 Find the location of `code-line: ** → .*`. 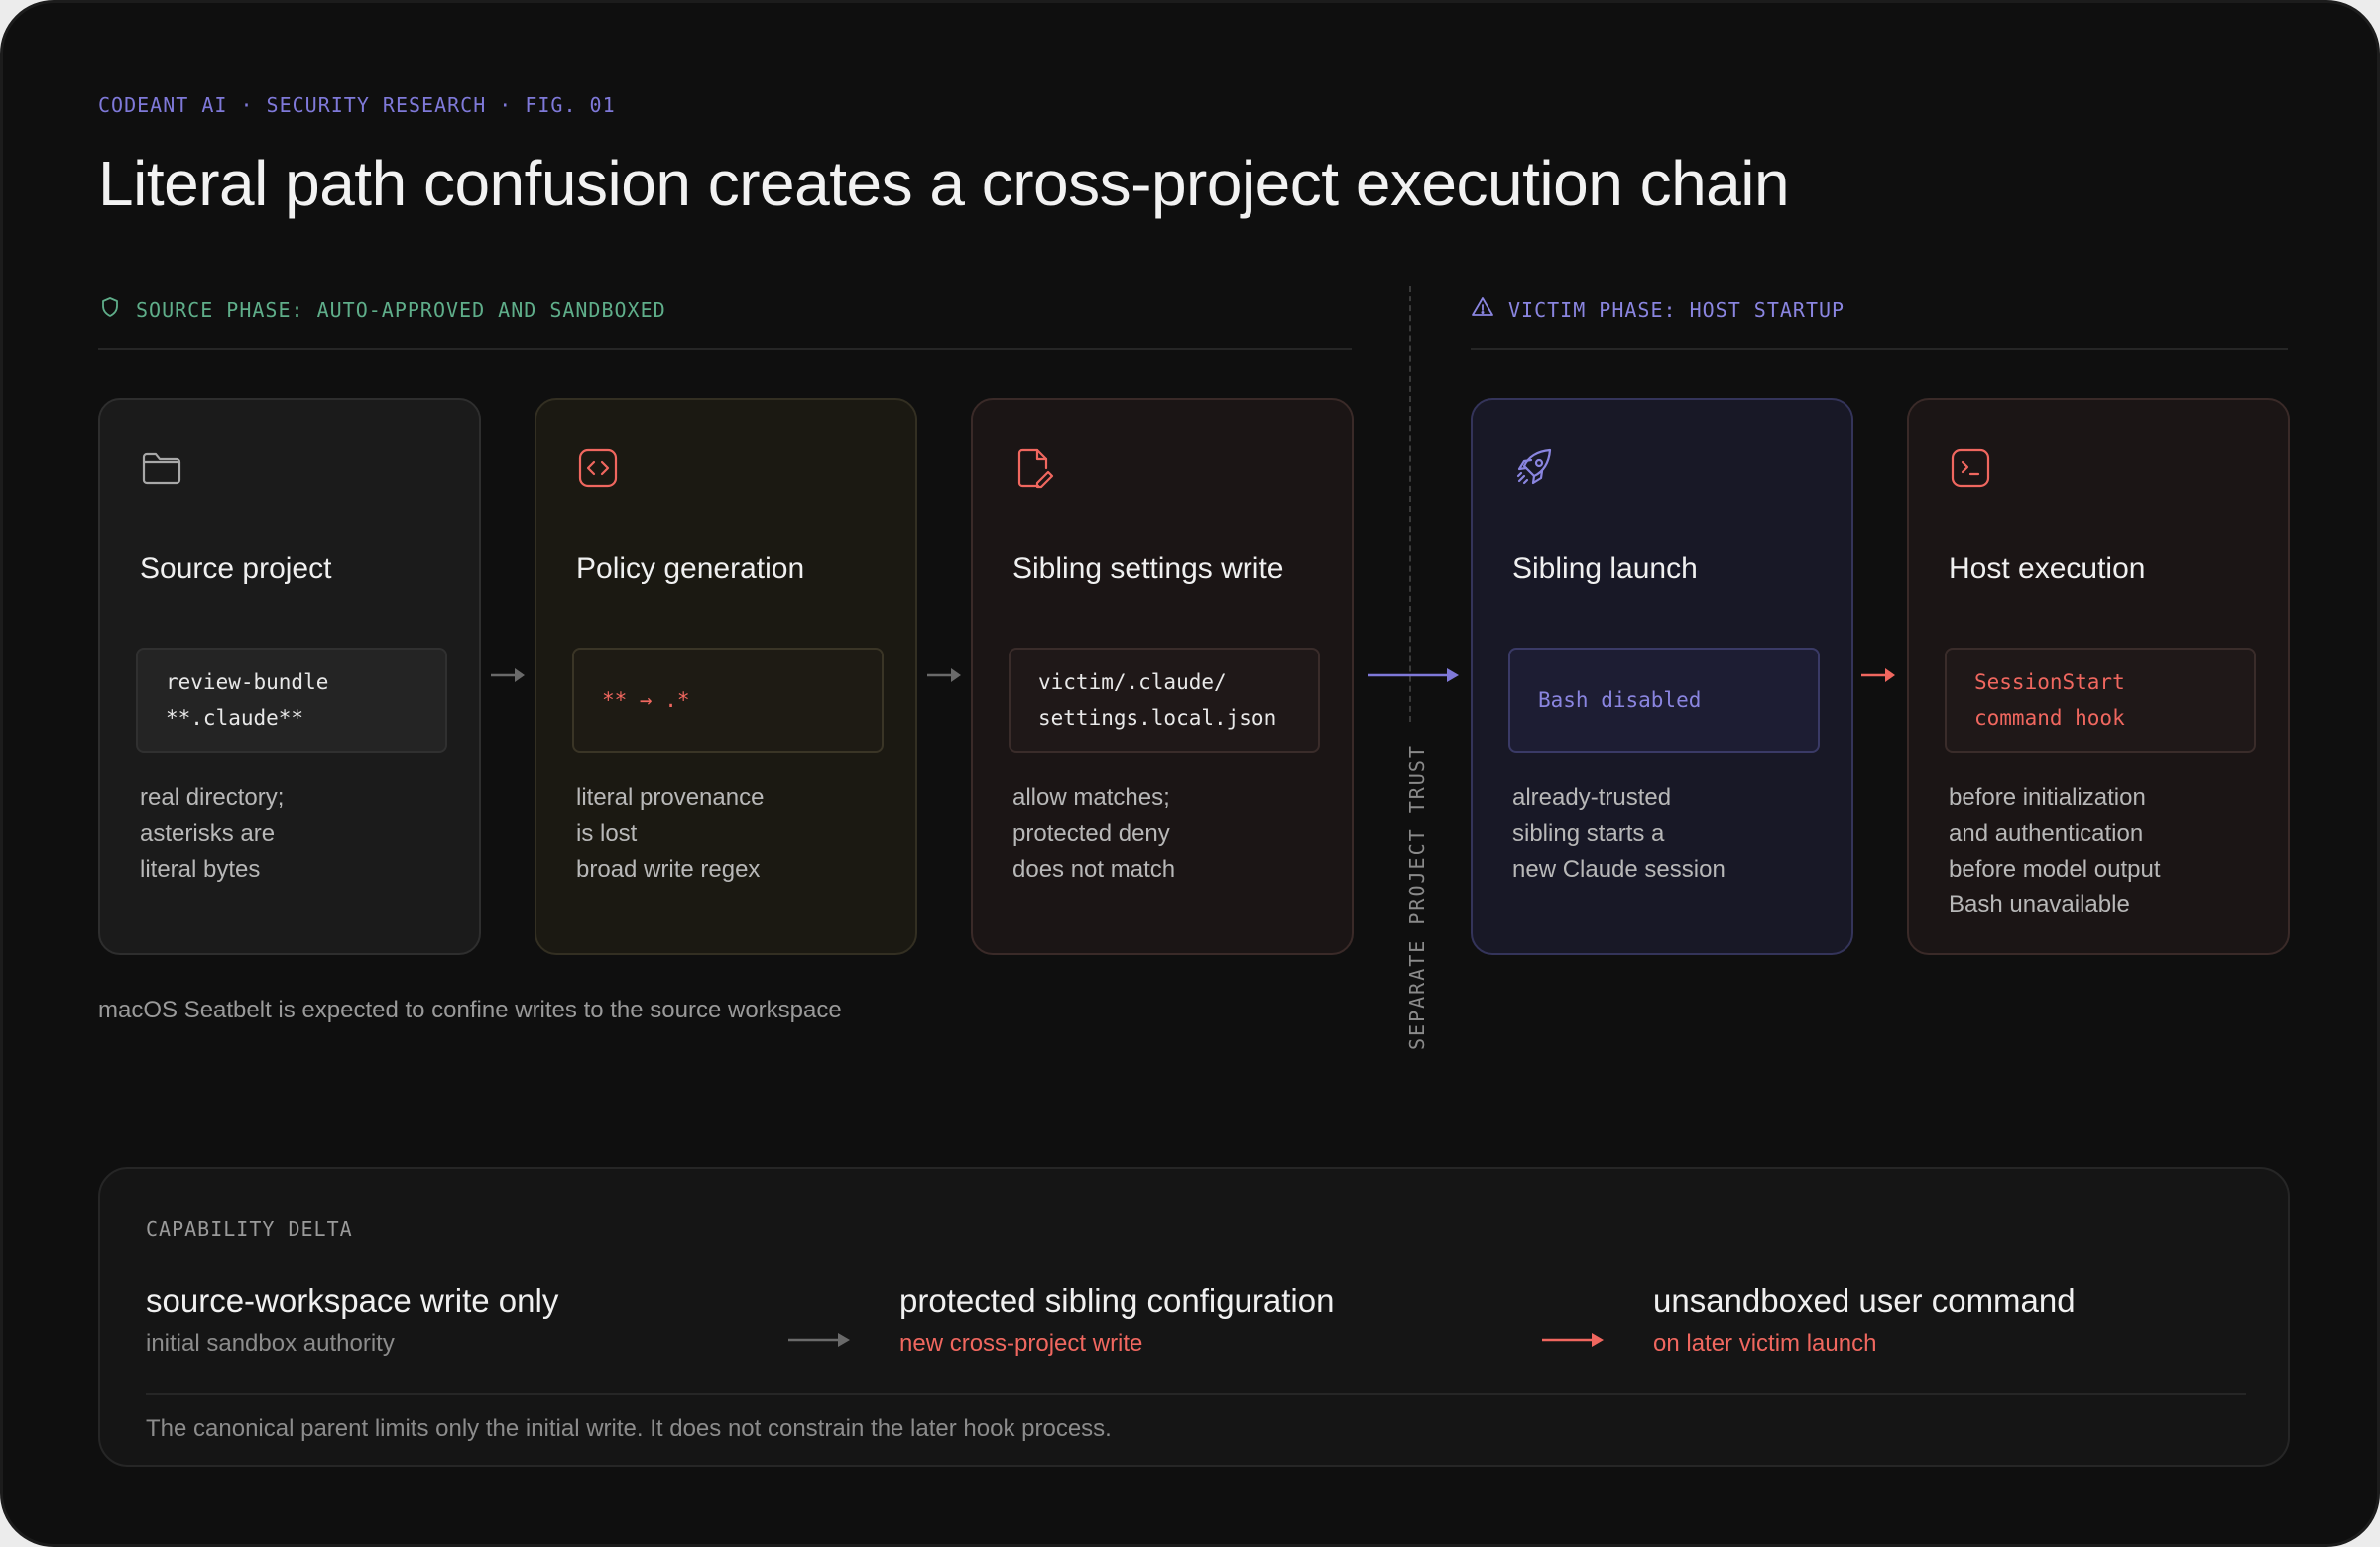

code-line: ** → .* is located at coordinates (646, 700).